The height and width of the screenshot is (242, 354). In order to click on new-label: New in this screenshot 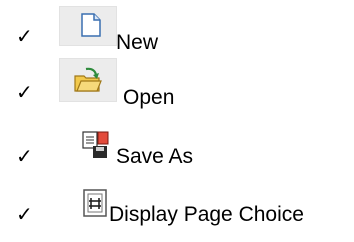, I will do `click(137, 42)`.